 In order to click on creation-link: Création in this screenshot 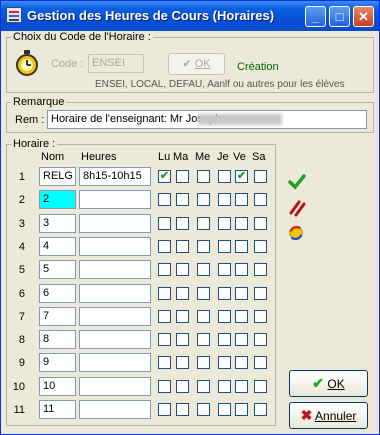, I will do `click(258, 67)`.